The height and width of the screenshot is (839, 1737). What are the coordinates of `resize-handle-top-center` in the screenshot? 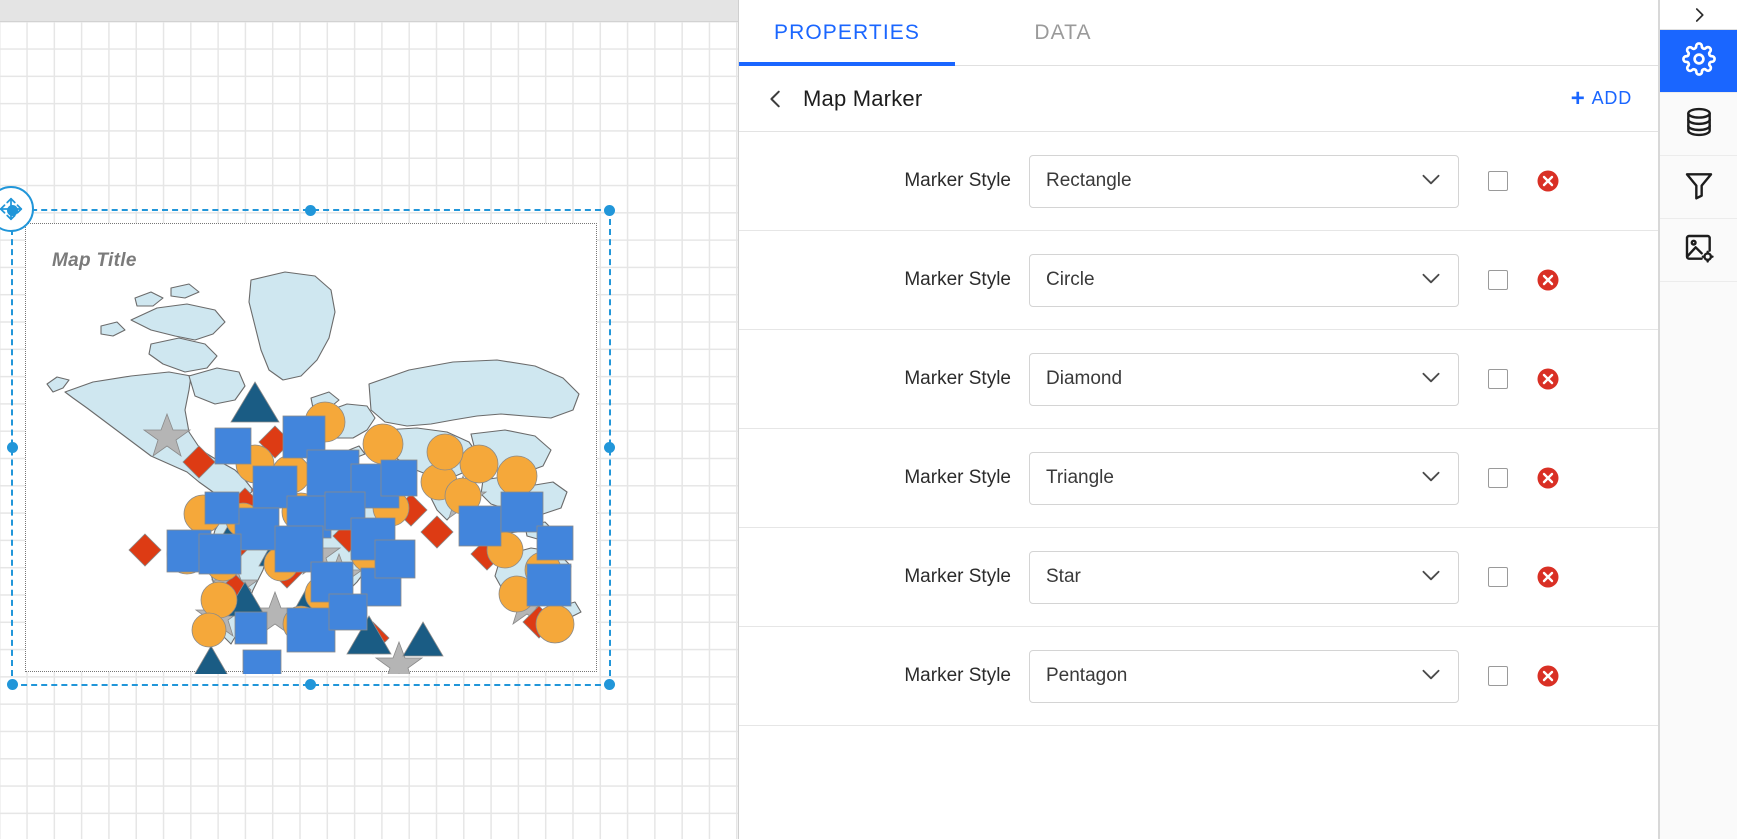 It's located at (310, 210).